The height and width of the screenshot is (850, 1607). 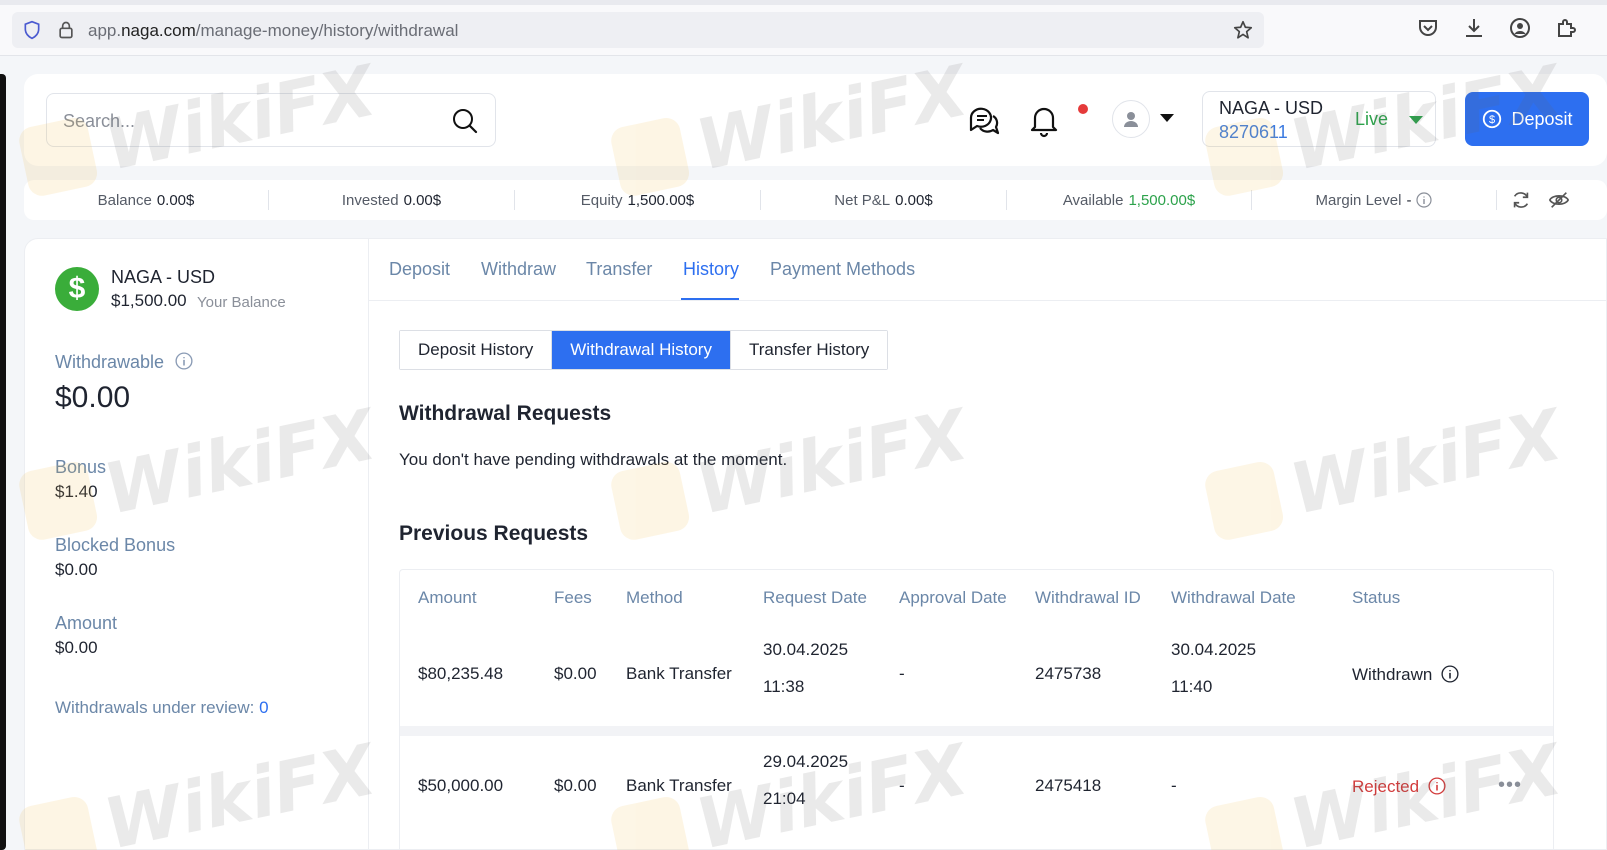 What do you see at coordinates (1428, 28) in the screenshot?
I see `pocket-icon` at bounding box center [1428, 28].